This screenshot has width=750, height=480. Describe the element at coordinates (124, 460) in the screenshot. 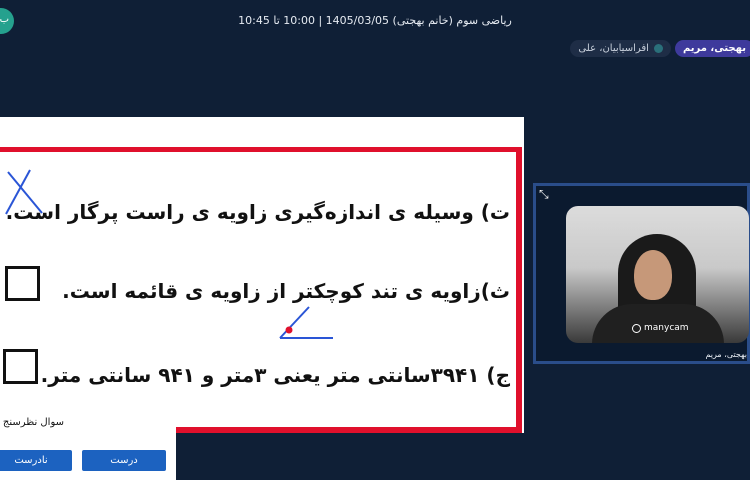

I see `poll-correct-button: درست` at that location.